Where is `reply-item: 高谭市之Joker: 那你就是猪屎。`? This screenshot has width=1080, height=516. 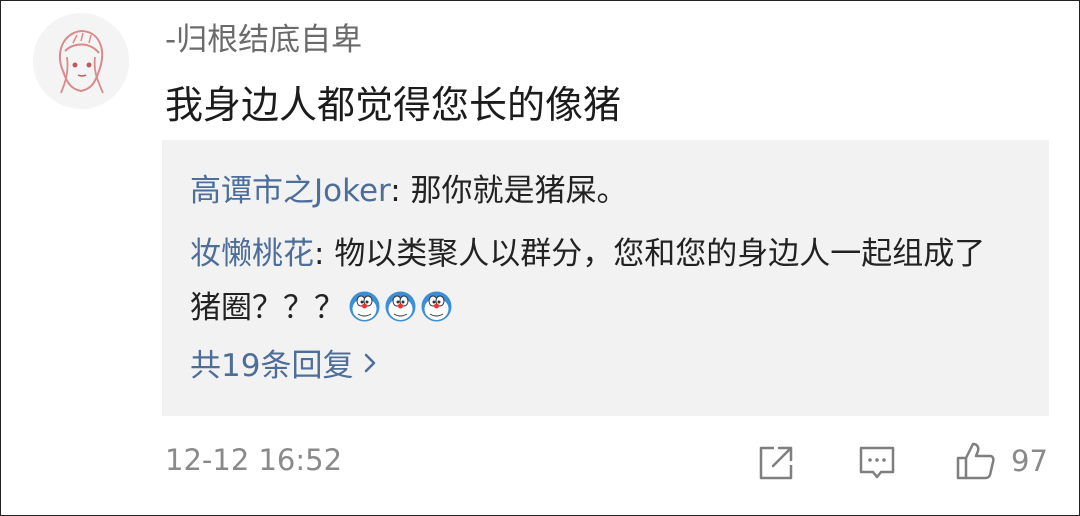 reply-item: 高谭市之Joker: 那你就是猪屎。 is located at coordinates (409, 191).